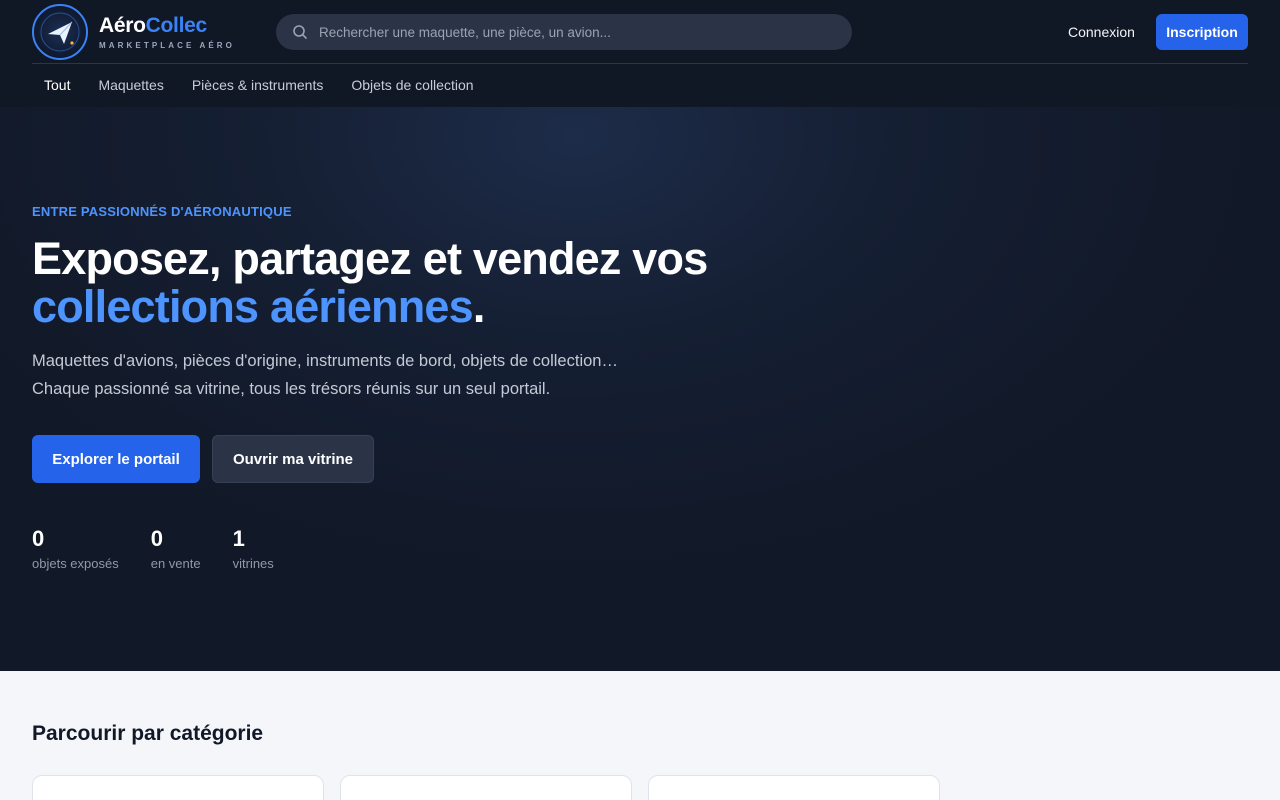 The width and height of the screenshot is (1280, 800). Describe the element at coordinates (175, 563) in the screenshot. I see `stat-label: en vente` at that location.